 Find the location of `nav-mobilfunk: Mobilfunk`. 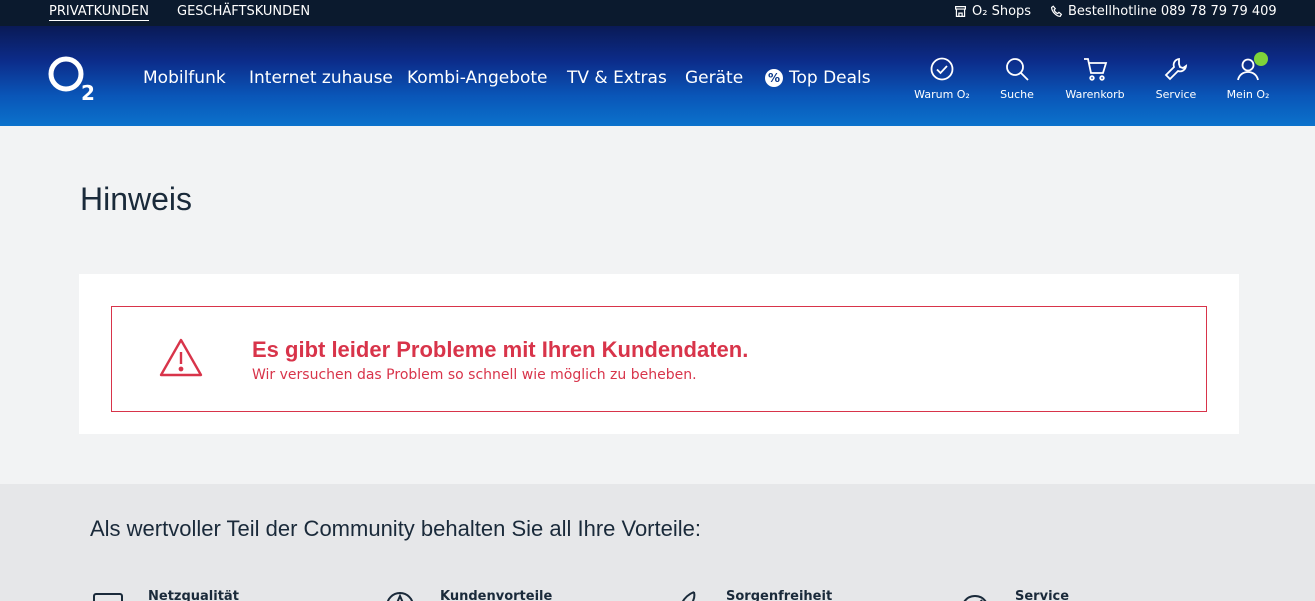

nav-mobilfunk: Mobilfunk is located at coordinates (184, 78).